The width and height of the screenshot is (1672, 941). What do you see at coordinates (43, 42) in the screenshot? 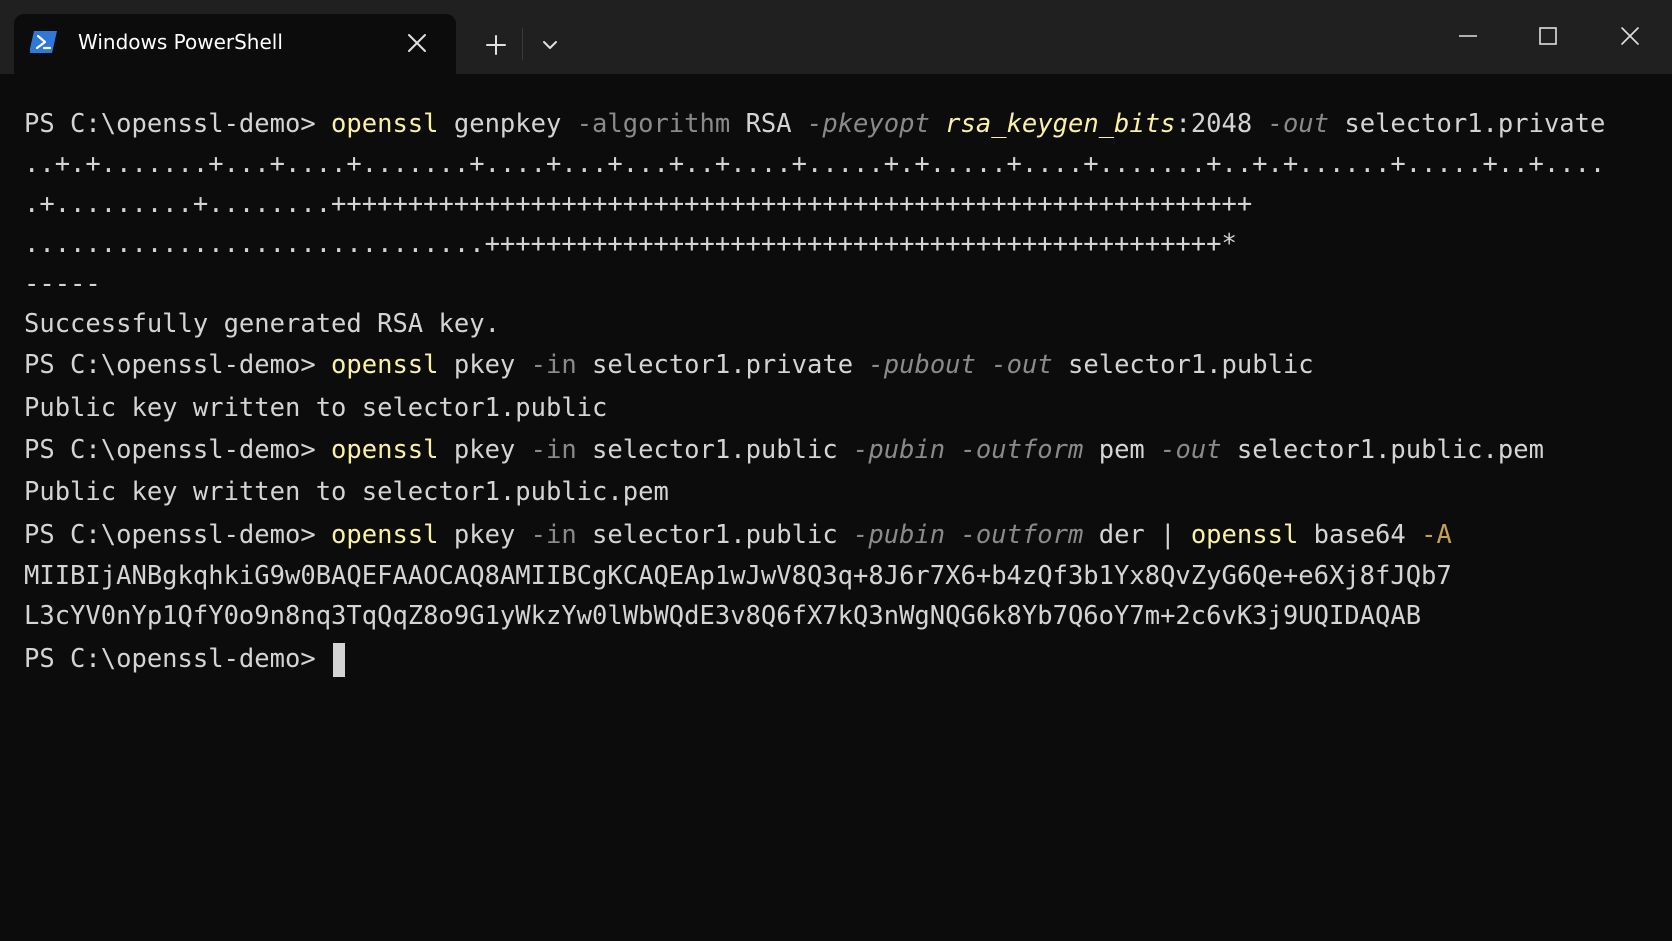
I see `powershell-icon` at bounding box center [43, 42].